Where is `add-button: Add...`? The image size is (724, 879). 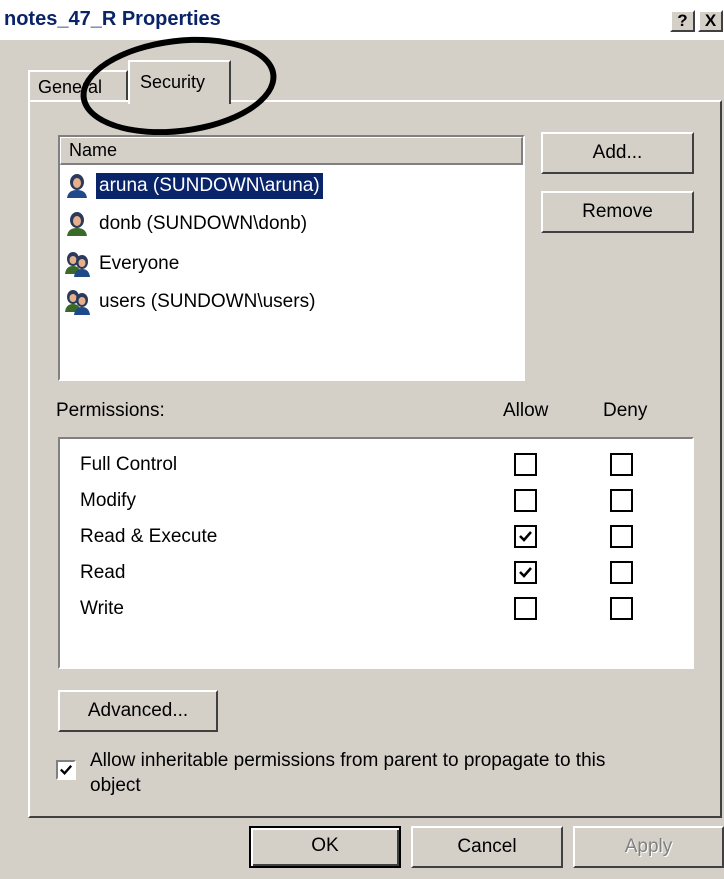 add-button: Add... is located at coordinates (617, 153).